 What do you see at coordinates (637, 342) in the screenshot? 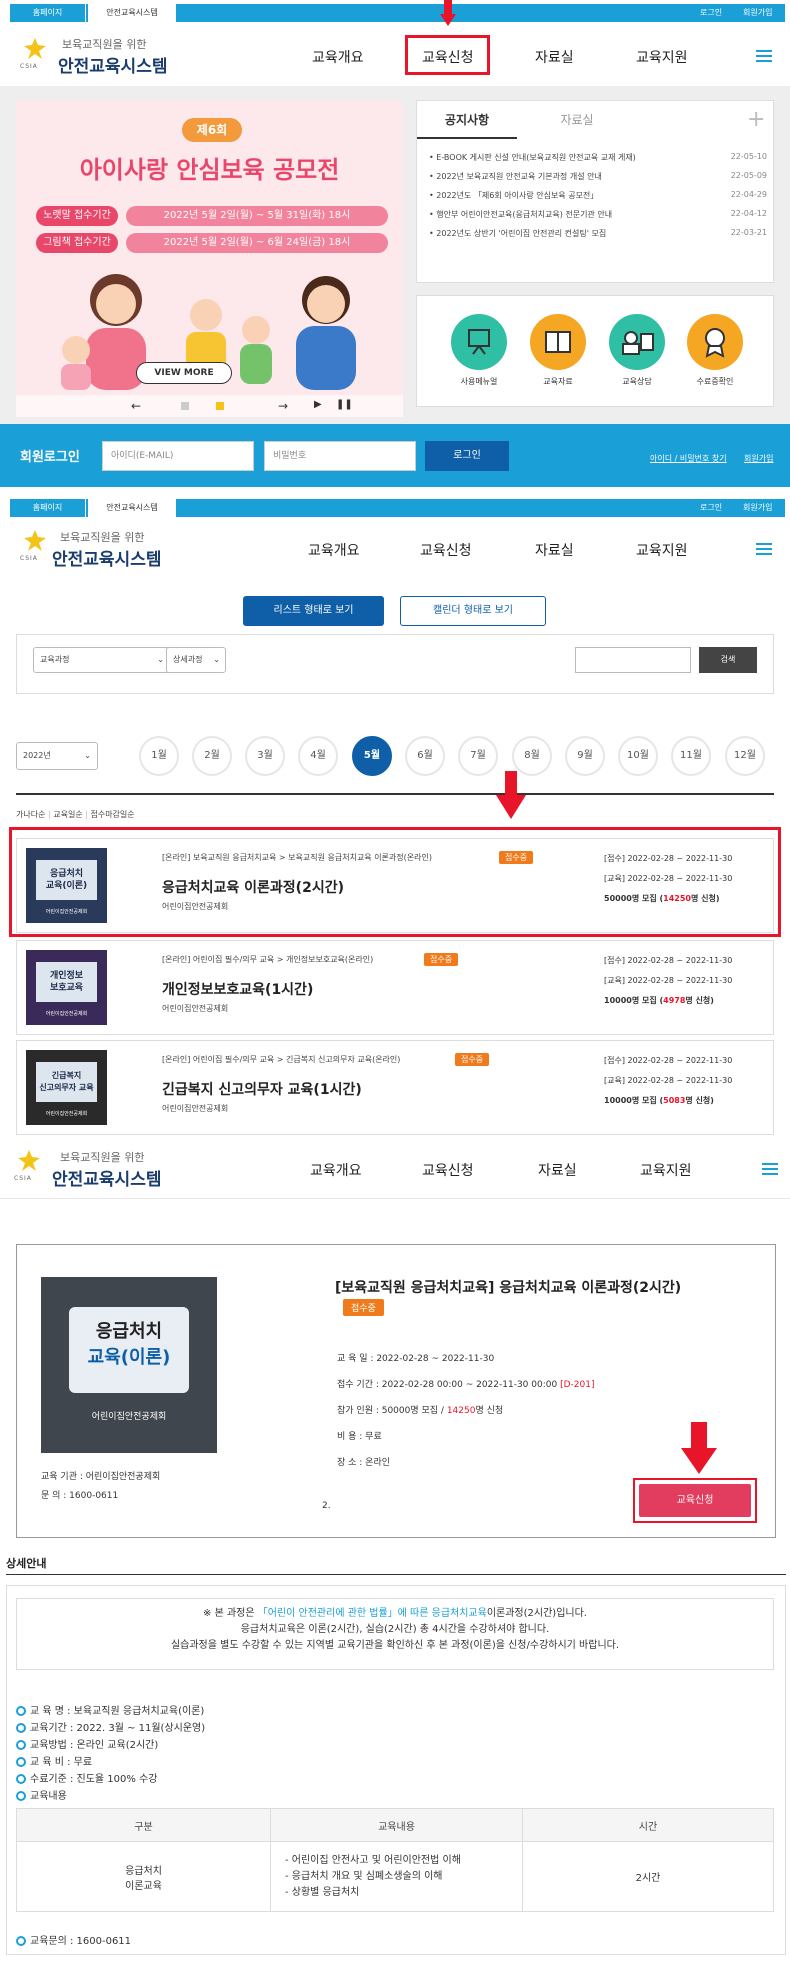
I see `counsel-icon` at bounding box center [637, 342].